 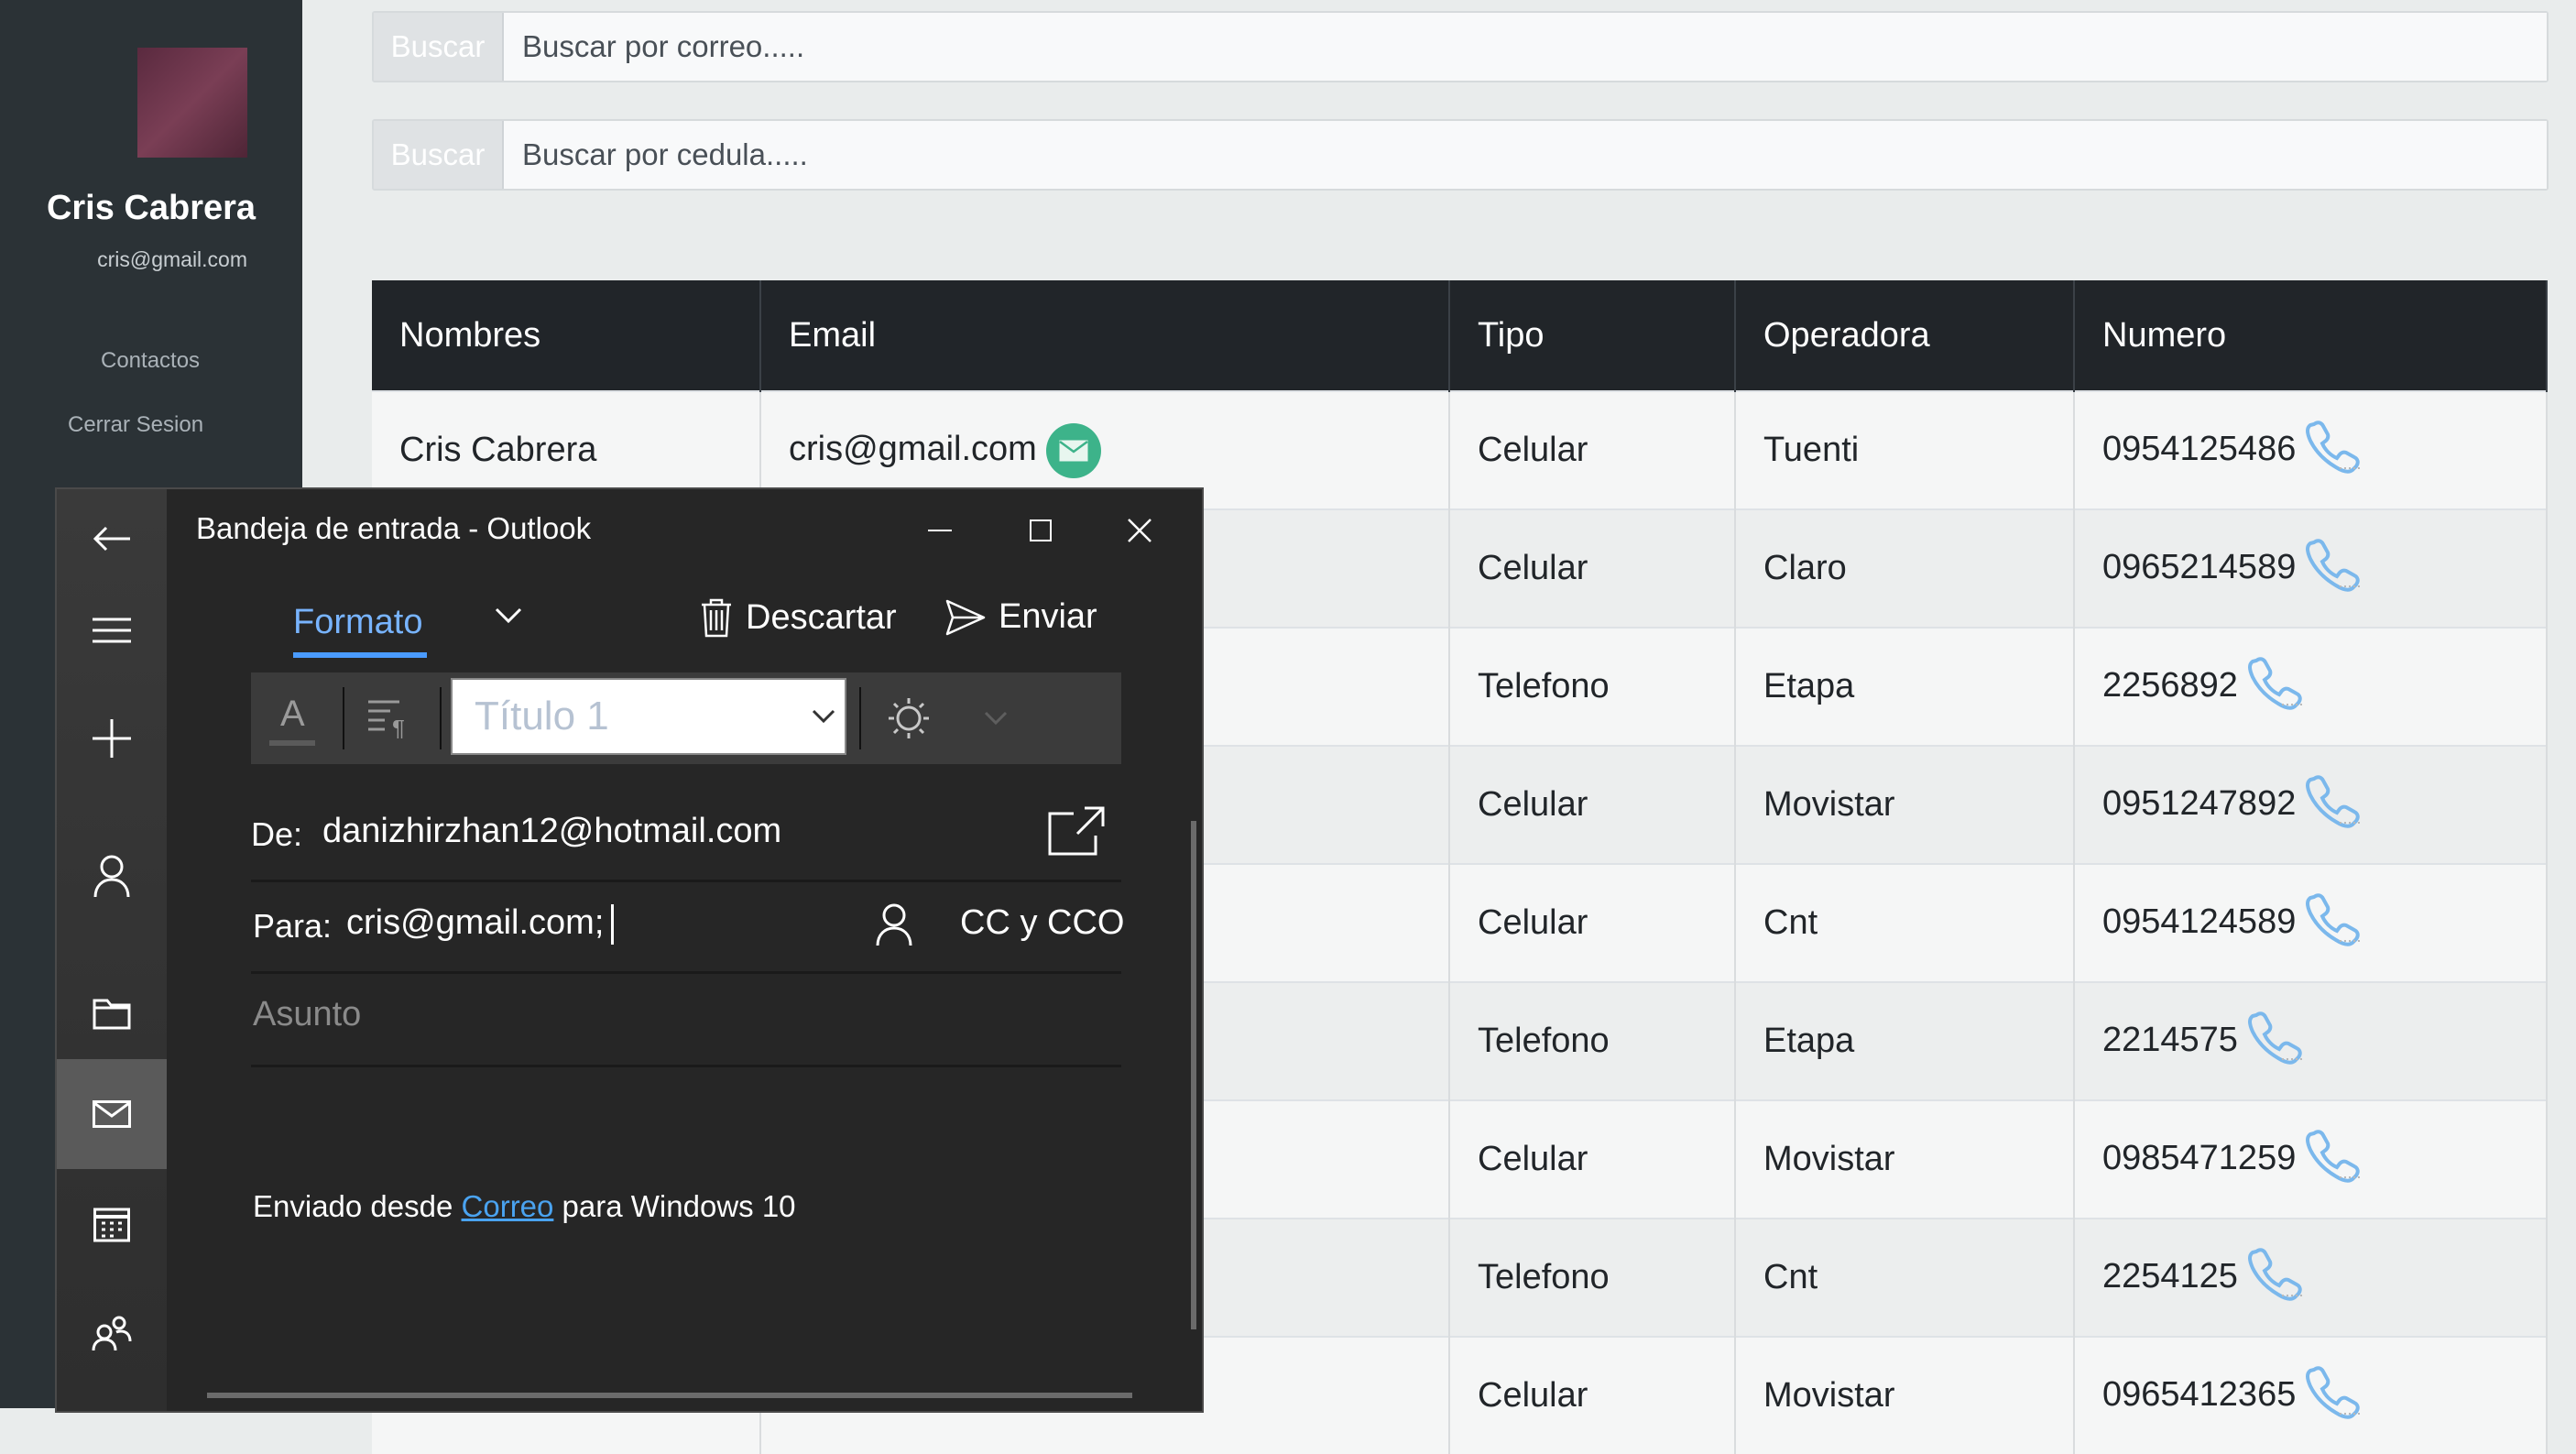 What do you see at coordinates (2311, 1040) in the screenshot?
I see `cell-numero: 2214575` at bounding box center [2311, 1040].